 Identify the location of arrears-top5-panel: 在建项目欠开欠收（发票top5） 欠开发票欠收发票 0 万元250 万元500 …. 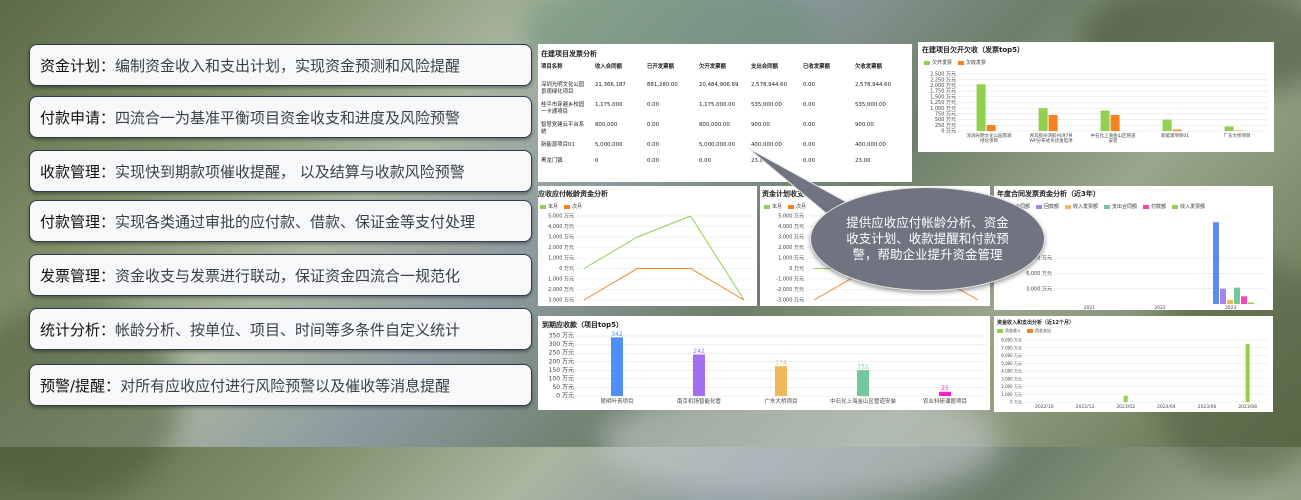
(1096, 97).